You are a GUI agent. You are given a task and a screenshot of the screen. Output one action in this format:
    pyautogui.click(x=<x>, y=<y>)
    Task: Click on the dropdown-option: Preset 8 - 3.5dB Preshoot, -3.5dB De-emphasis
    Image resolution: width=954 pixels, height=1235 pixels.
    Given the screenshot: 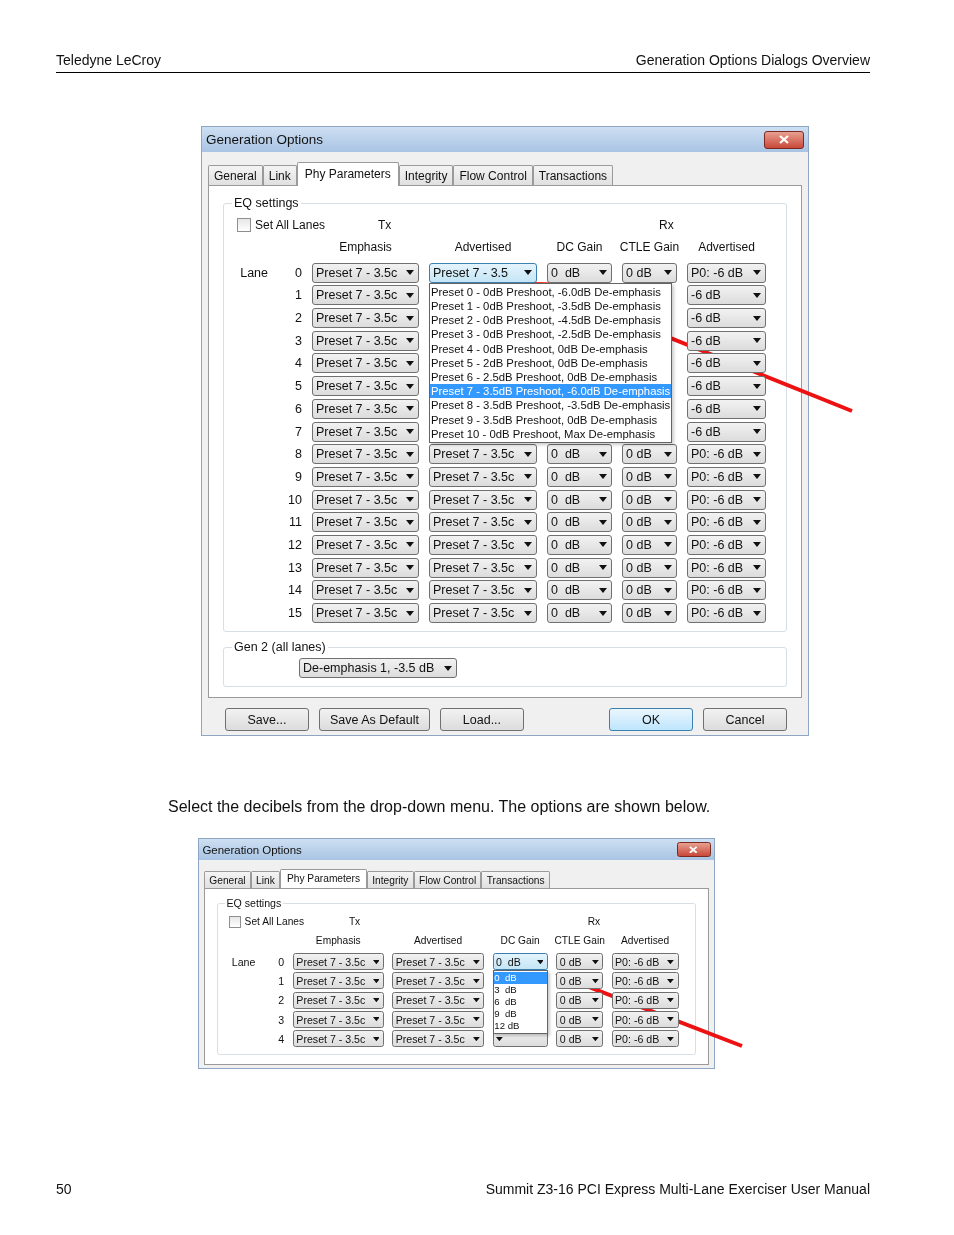 What is the action you would take?
    pyautogui.click(x=551, y=405)
    